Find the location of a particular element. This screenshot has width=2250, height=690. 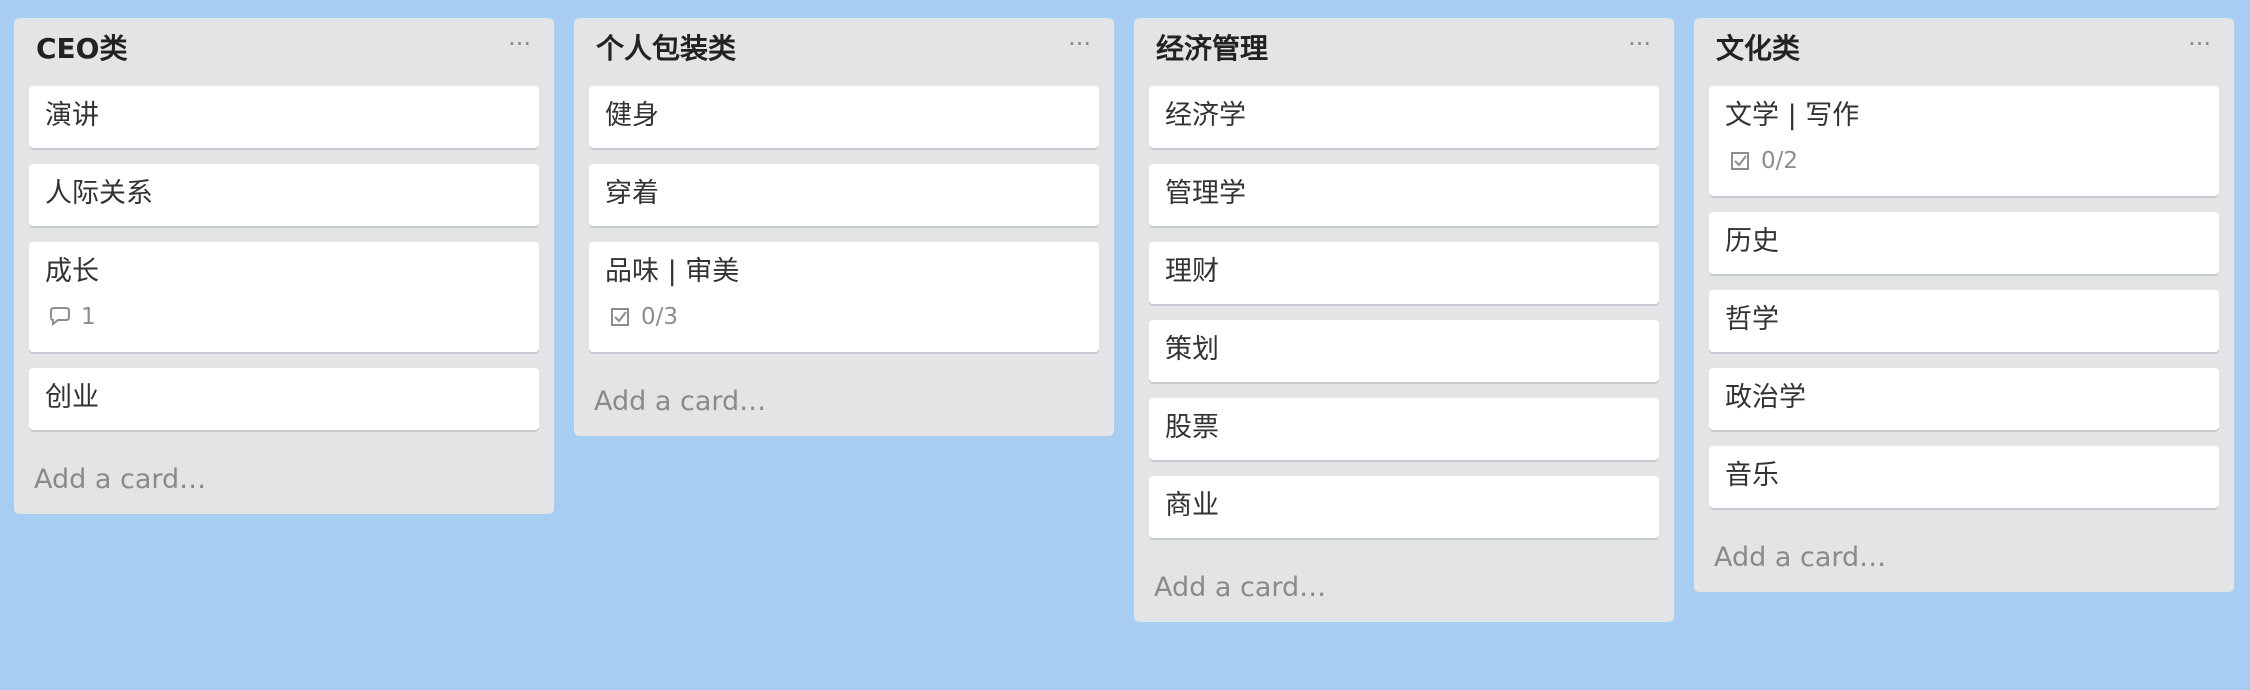

comment-count: 1 is located at coordinates (88, 317).